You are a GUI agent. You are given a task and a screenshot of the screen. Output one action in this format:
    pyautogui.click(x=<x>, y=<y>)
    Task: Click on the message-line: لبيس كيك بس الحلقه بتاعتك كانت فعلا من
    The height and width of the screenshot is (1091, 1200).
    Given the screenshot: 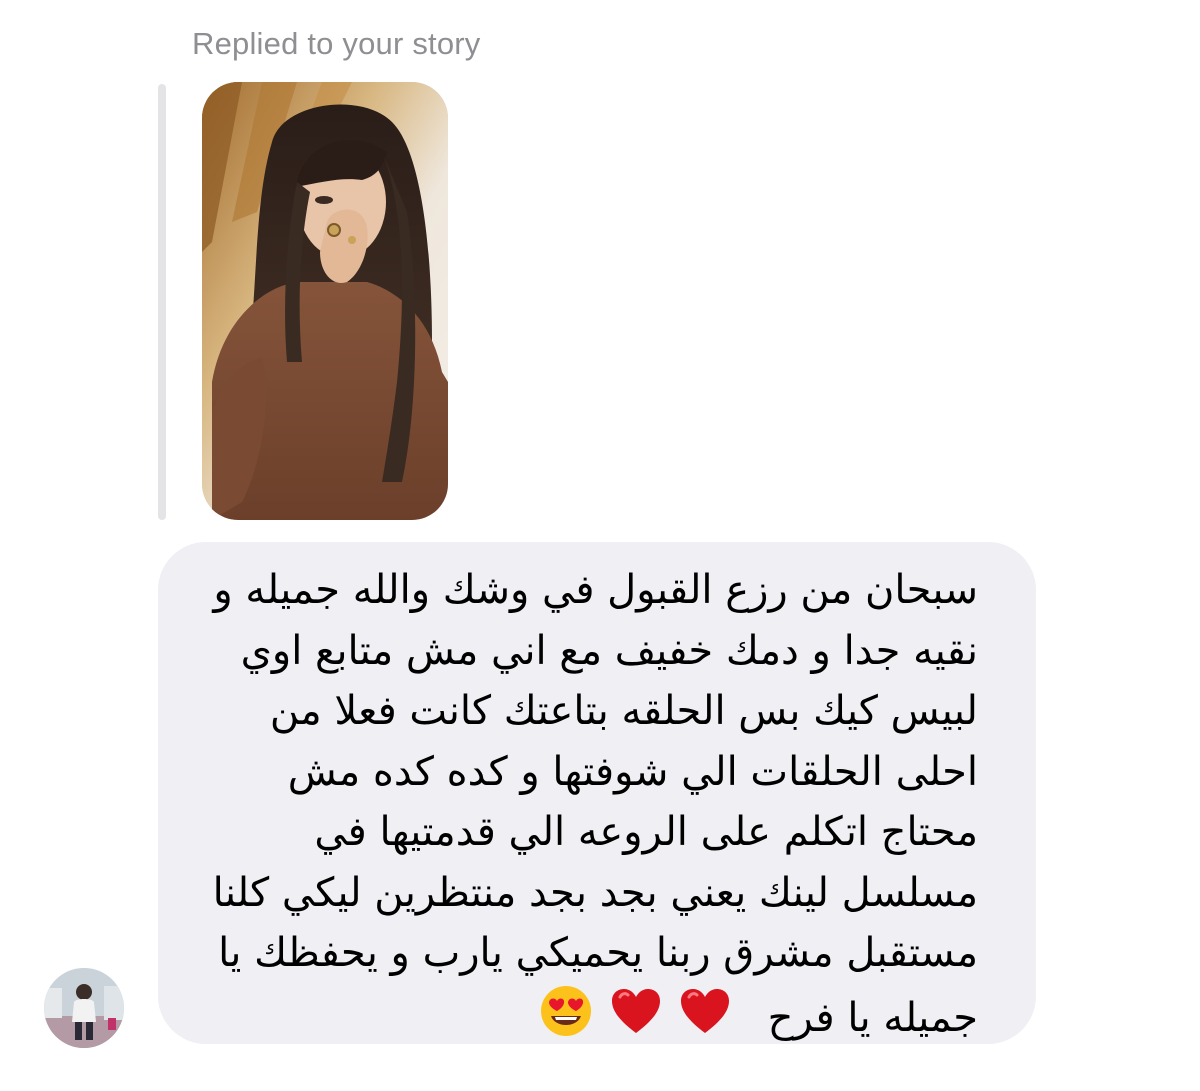 What is the action you would take?
    pyautogui.click(x=623, y=711)
    